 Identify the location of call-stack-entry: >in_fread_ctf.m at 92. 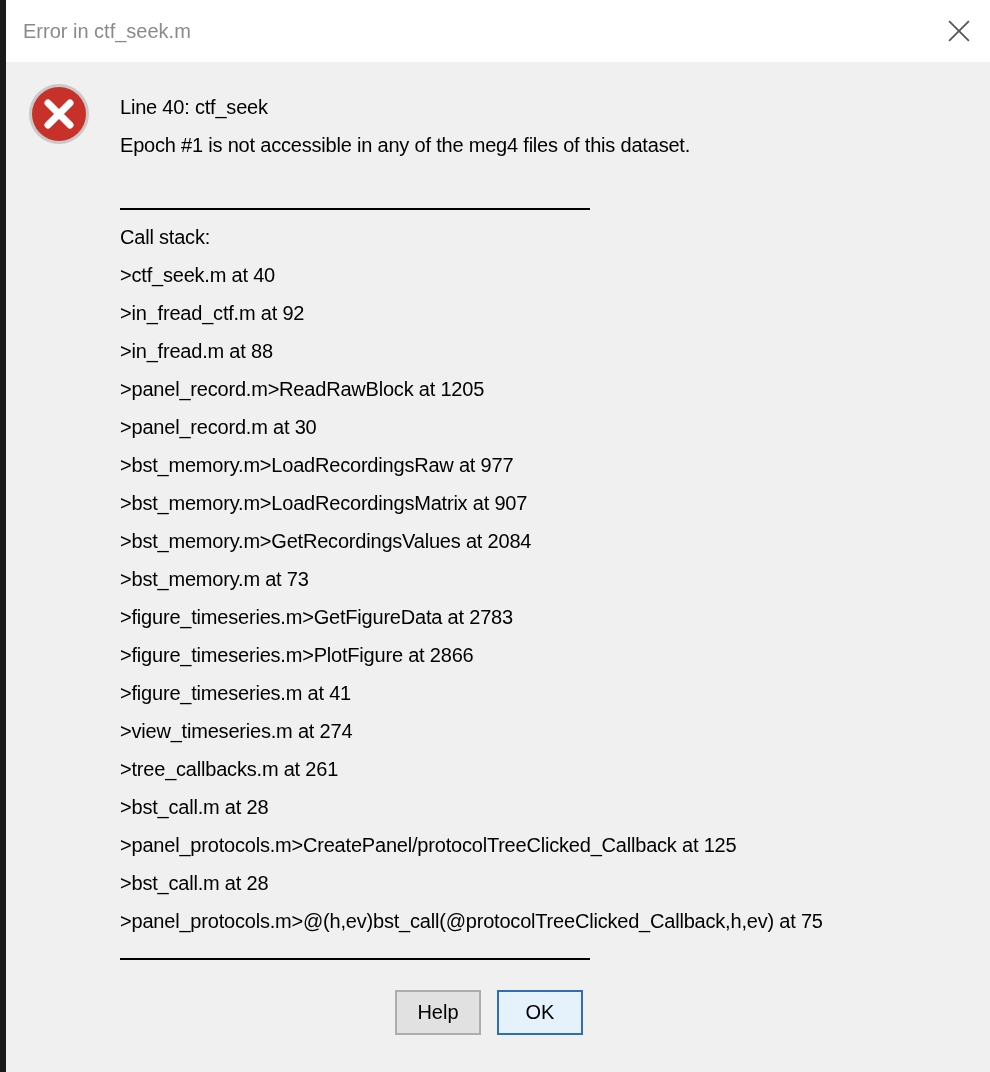
(213, 314).